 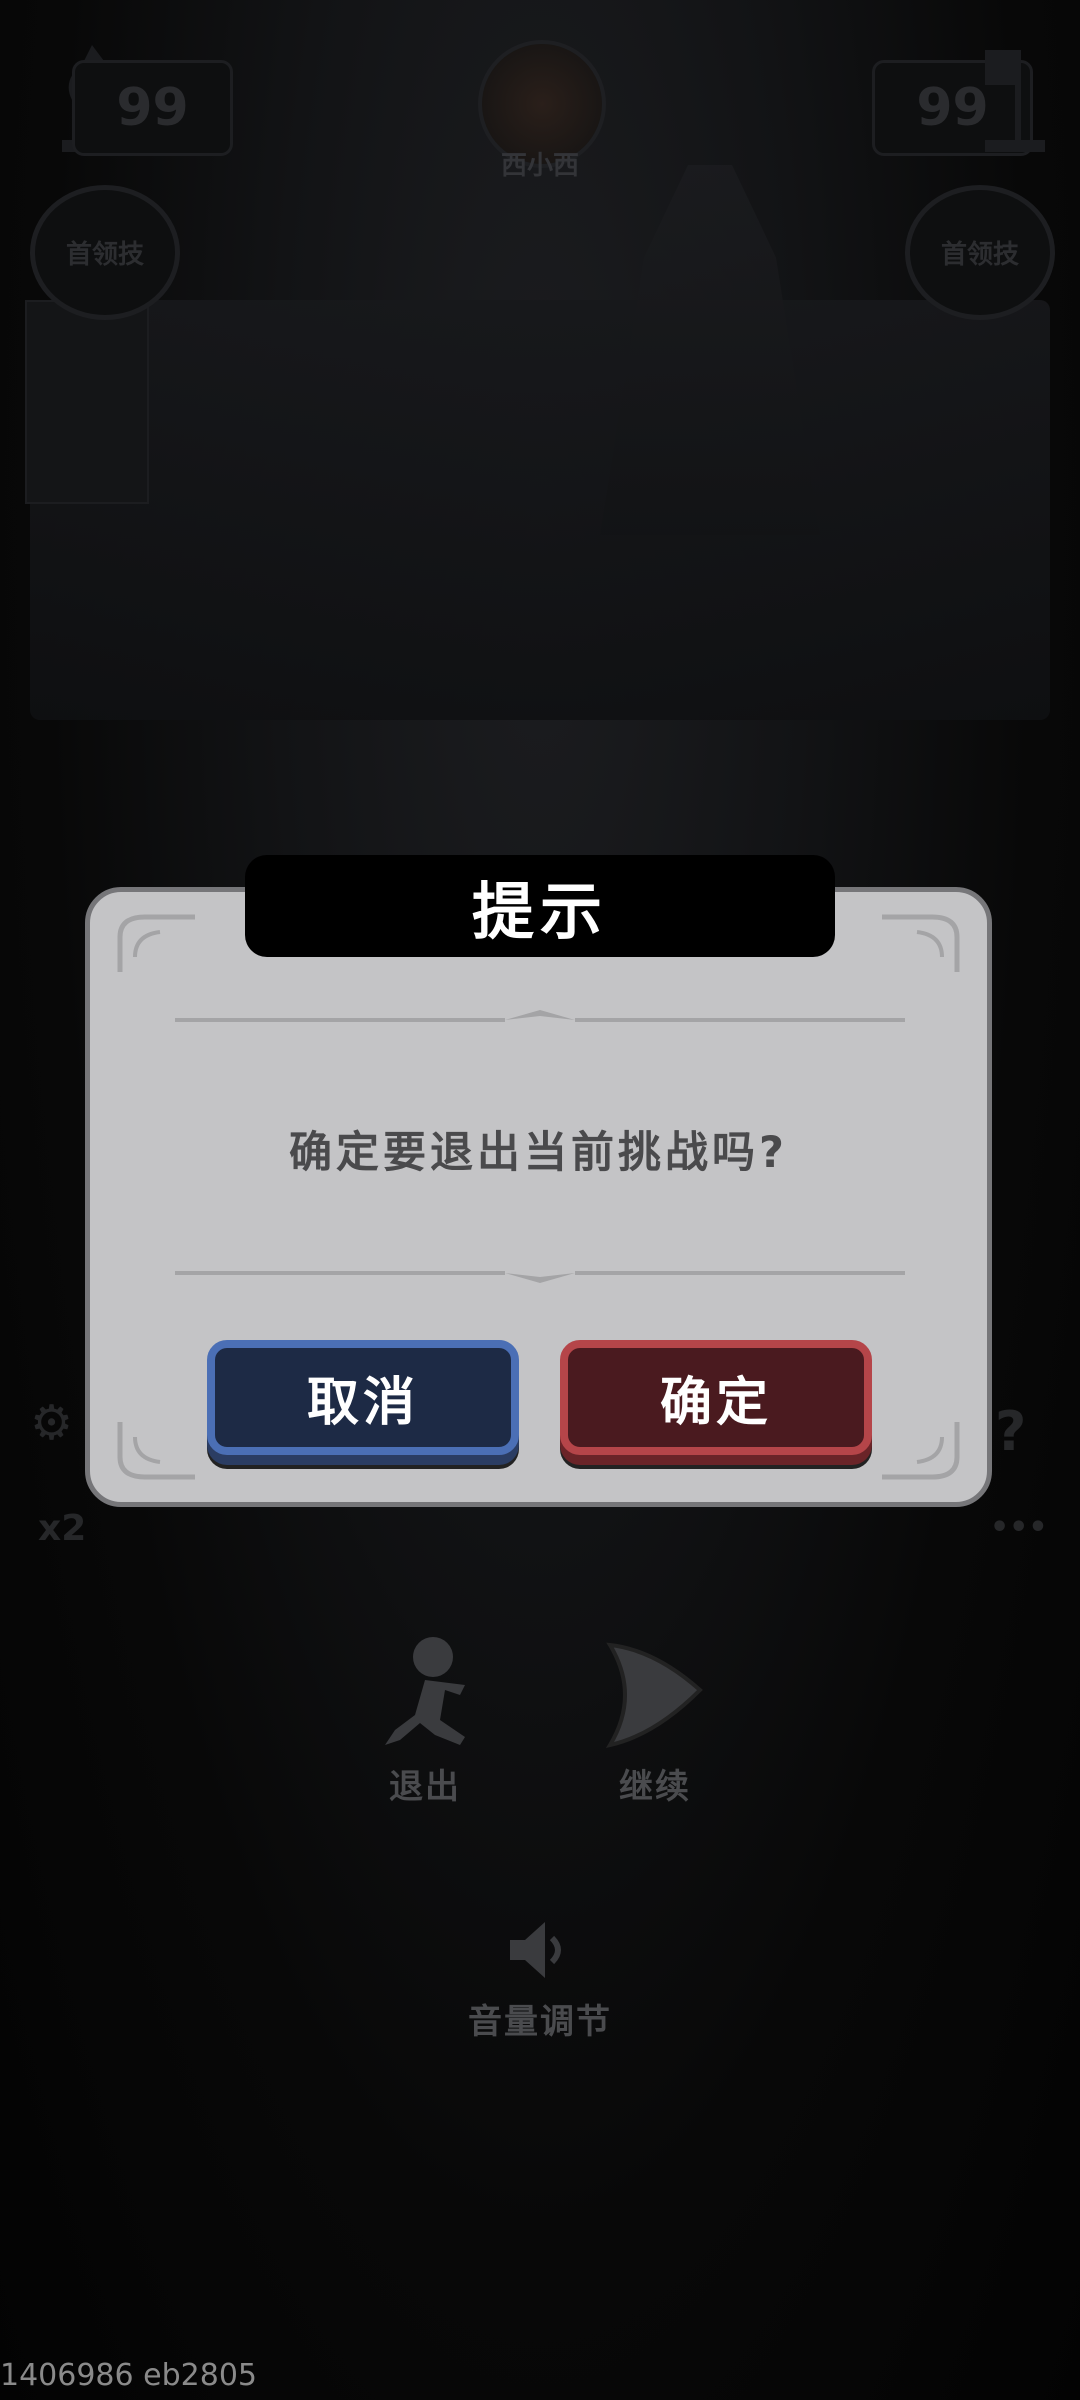 I want to click on continue-label: 继续, so click(x=655, y=1787).